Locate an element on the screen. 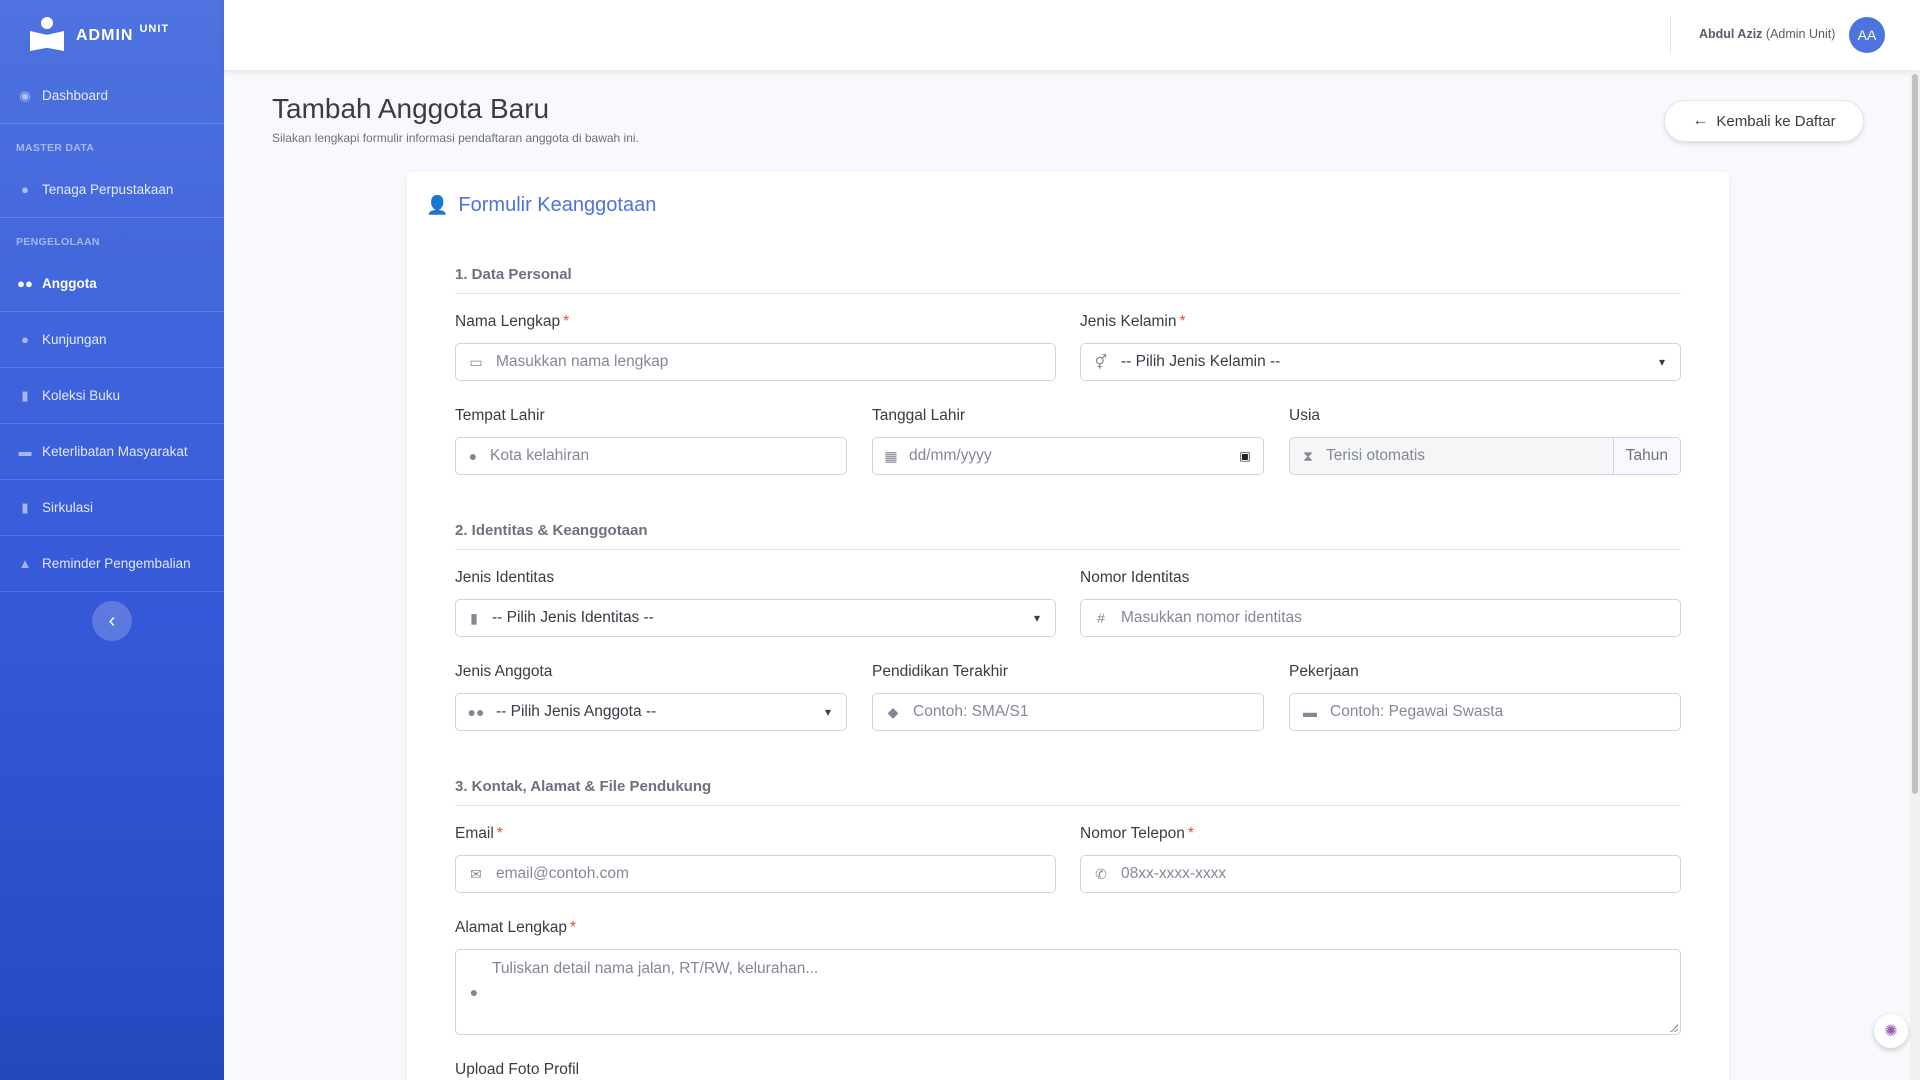 The height and width of the screenshot is (1080, 1920). selected-value: -- Pilih Jenis Identitas -- is located at coordinates (573, 617).